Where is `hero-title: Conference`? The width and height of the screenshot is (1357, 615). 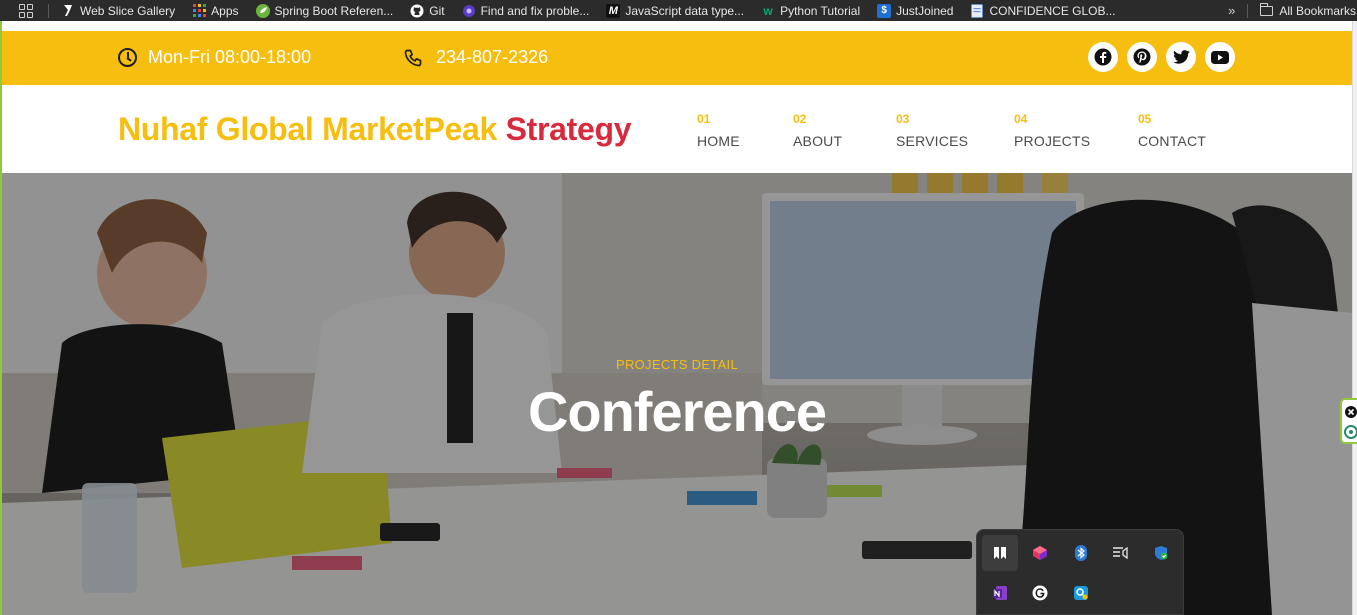
hero-title: Conference is located at coordinates (677, 411).